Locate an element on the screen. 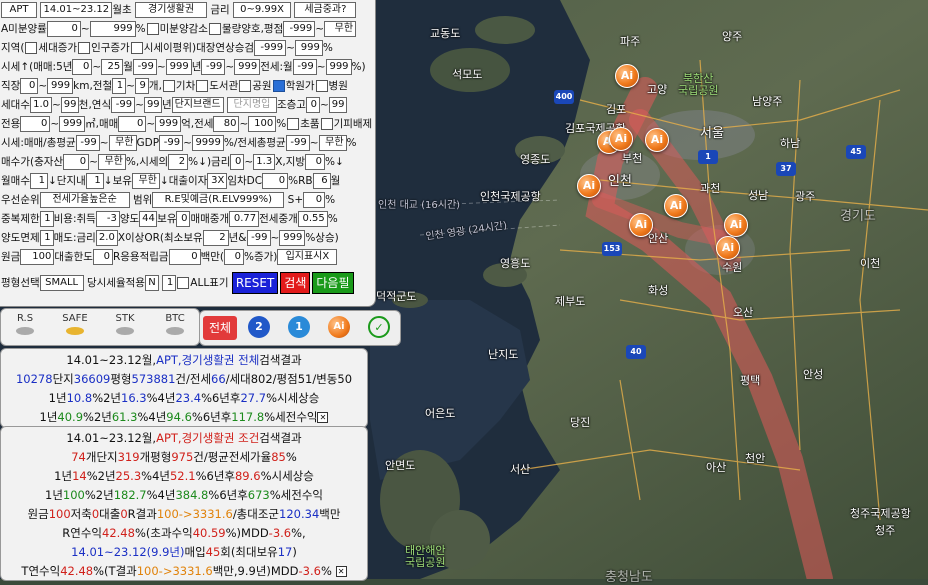 The width and height of the screenshot is (928, 585). loan-interest: 3X is located at coordinates (217, 181).